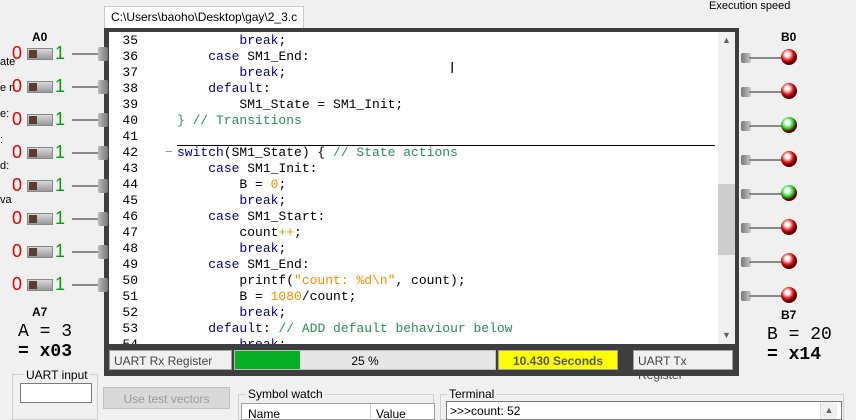 Image resolution: width=856 pixels, height=420 pixels. What do you see at coordinates (414, 57) in the screenshot?
I see `code-line: 36 case SM1_End:` at bounding box center [414, 57].